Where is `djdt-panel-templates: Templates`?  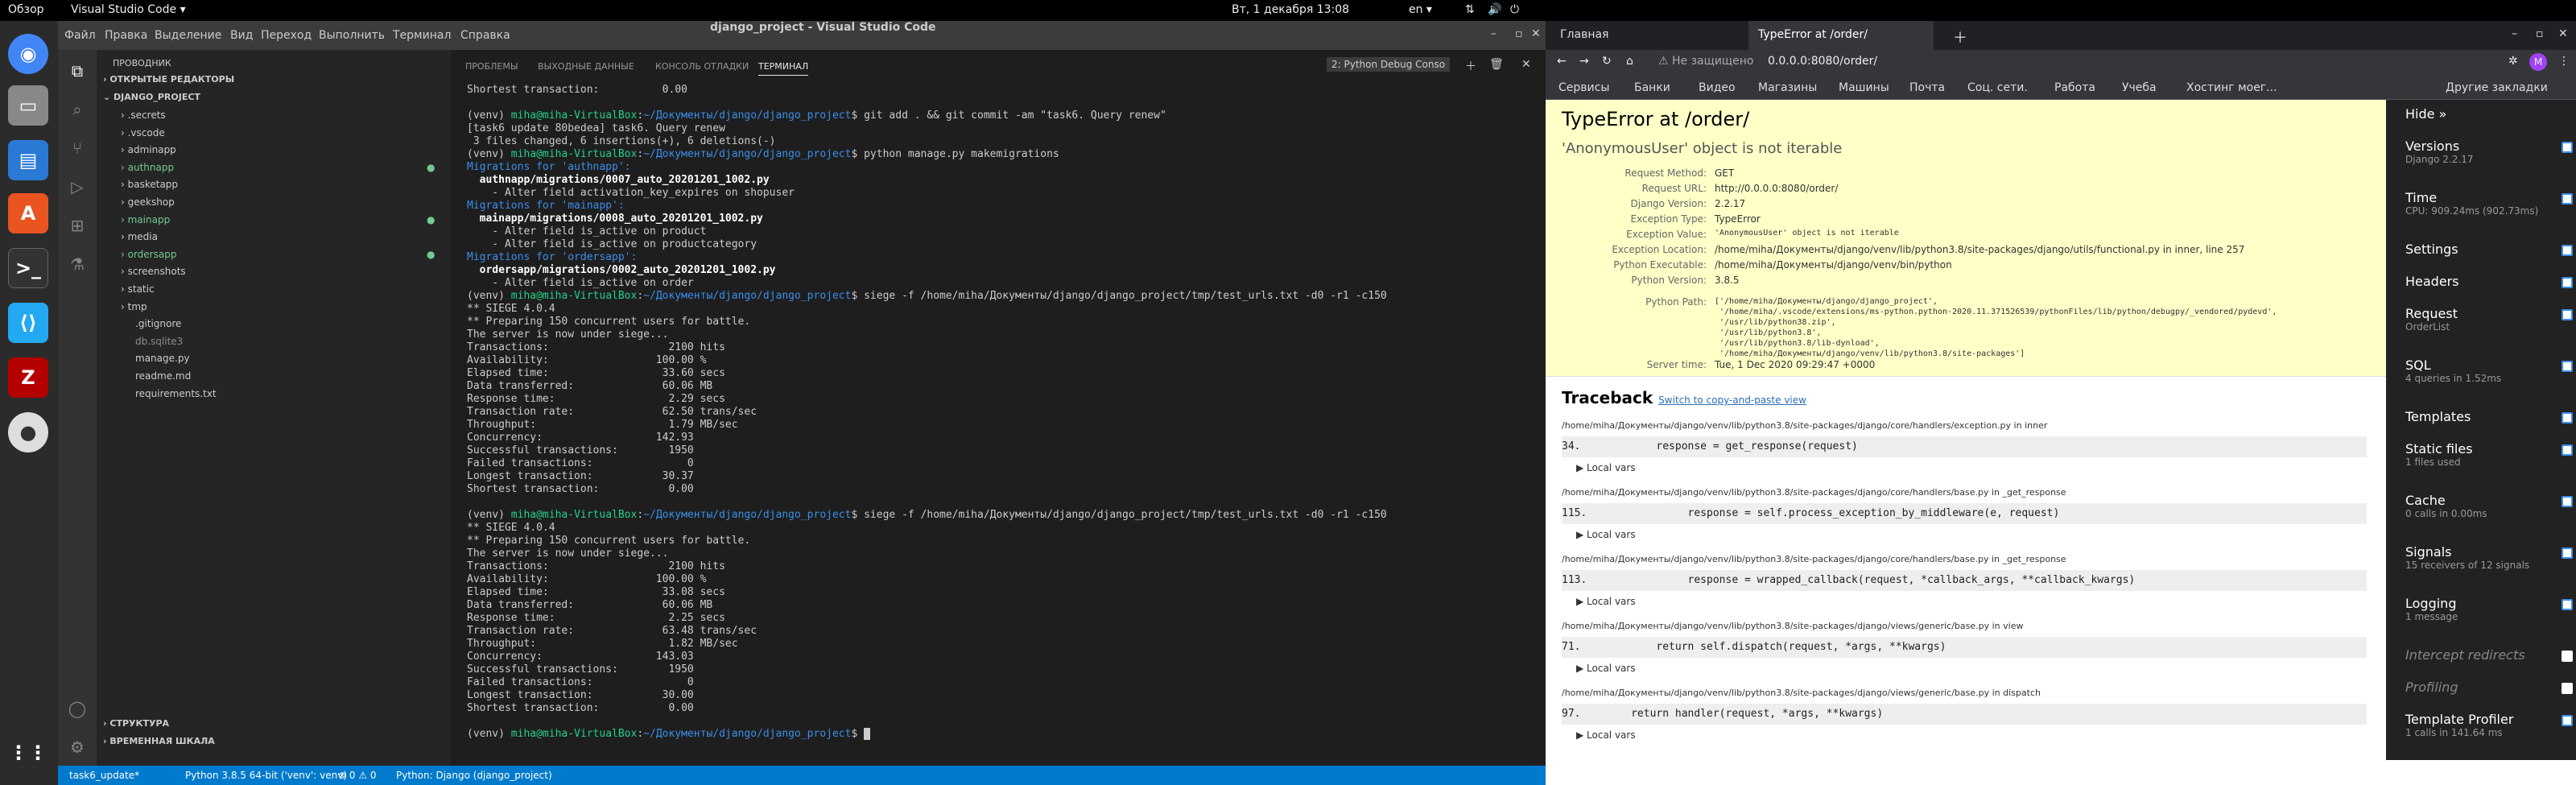
djdt-panel-templates: Templates is located at coordinates (2489, 416).